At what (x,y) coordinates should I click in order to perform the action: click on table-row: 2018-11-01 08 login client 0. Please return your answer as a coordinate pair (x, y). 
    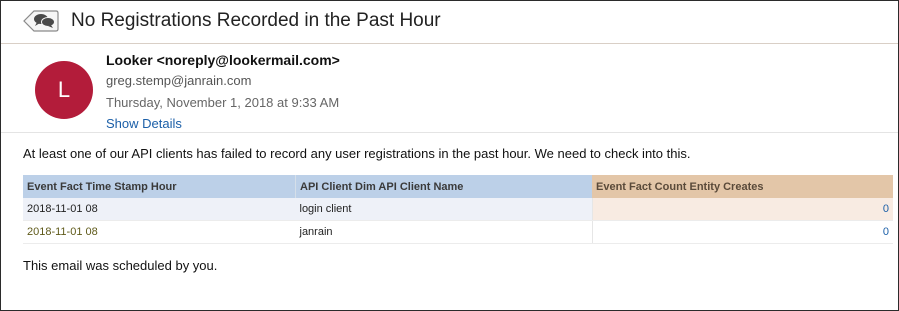
    Looking at the image, I should click on (458, 209).